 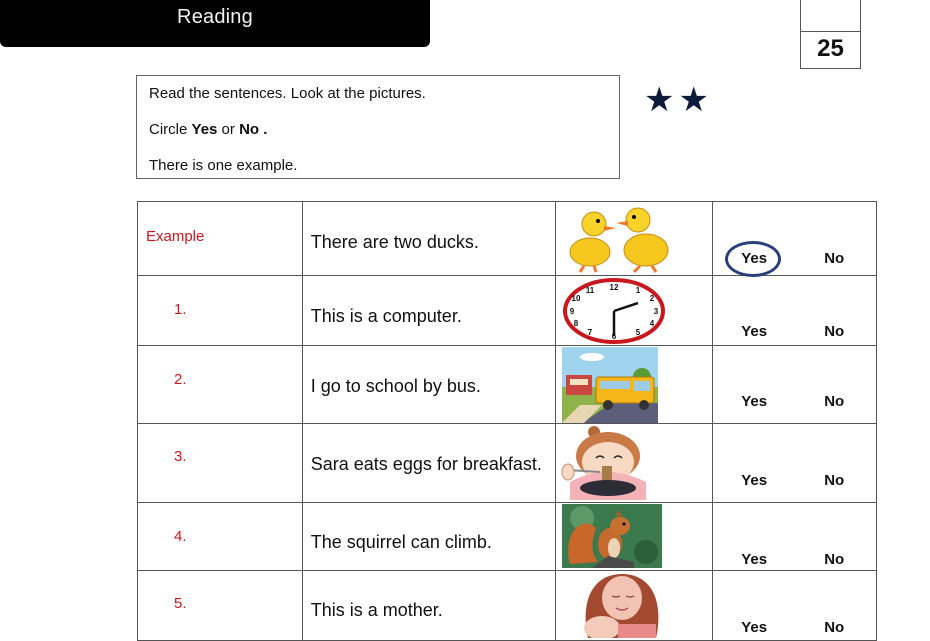 What do you see at coordinates (621, 606) in the screenshot?
I see `mother-icon` at bounding box center [621, 606].